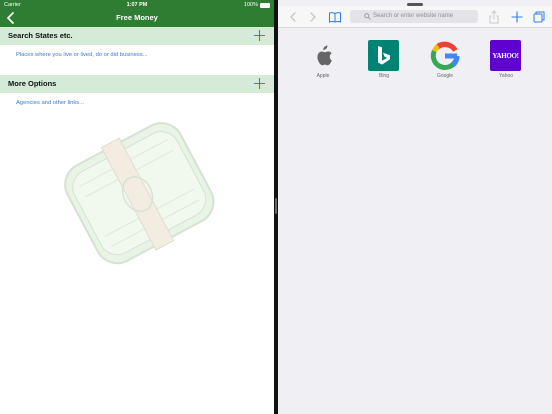  Describe the element at coordinates (445, 76) in the screenshot. I see `favorite-label: Google` at that location.